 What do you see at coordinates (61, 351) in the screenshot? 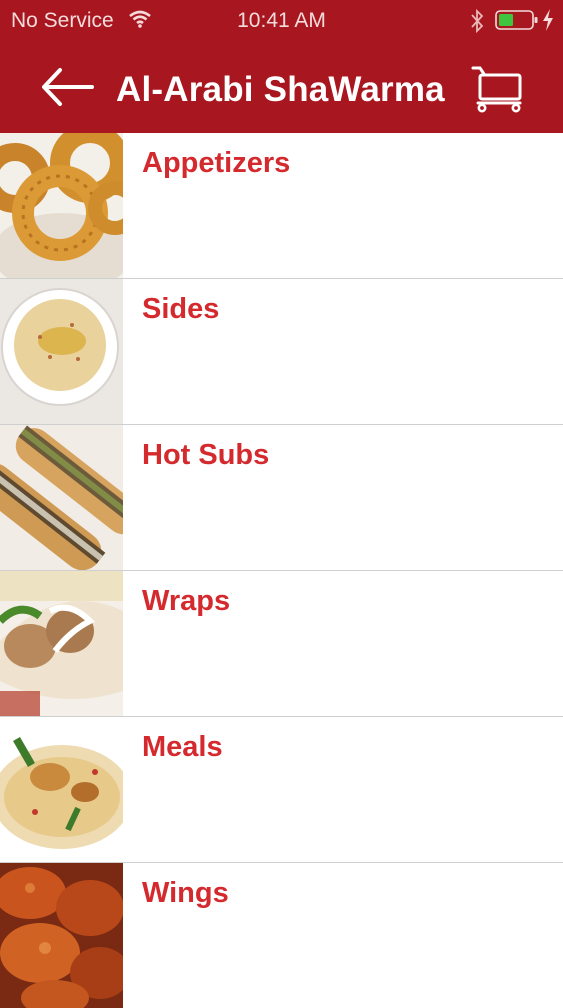
I see `hummus-photo` at bounding box center [61, 351].